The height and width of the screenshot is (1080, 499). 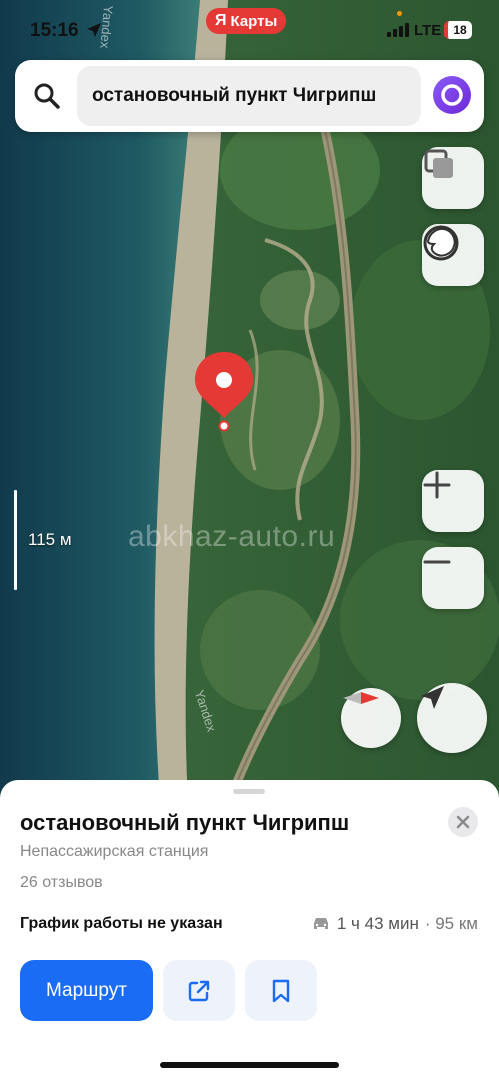 I want to click on search-input: остановочный пункт Чигрипш, so click(x=249, y=96).